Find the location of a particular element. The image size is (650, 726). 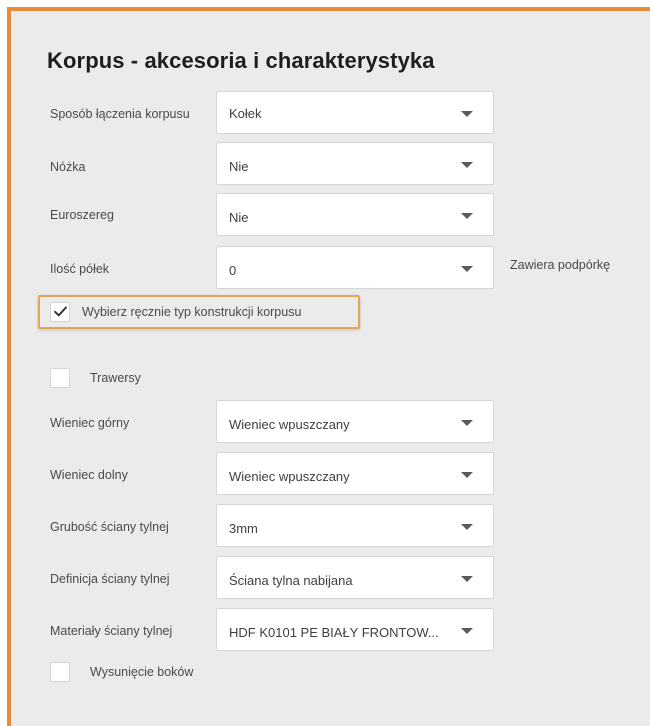

manual-construction-label: Wybierz ręcznie typ konstrukcji korpusu is located at coordinates (192, 312).